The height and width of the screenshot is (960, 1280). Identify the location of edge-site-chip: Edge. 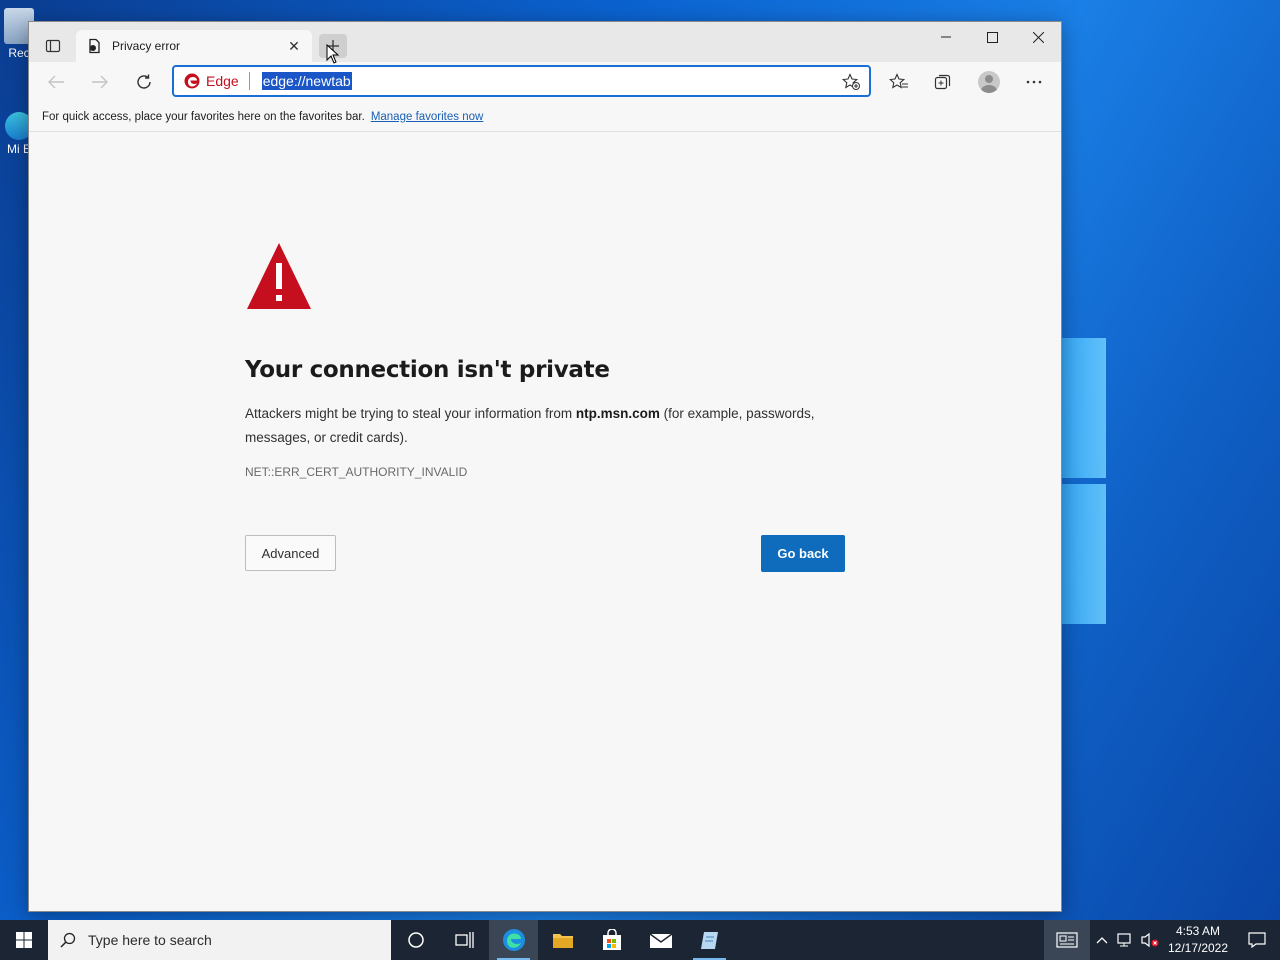
(217, 81).